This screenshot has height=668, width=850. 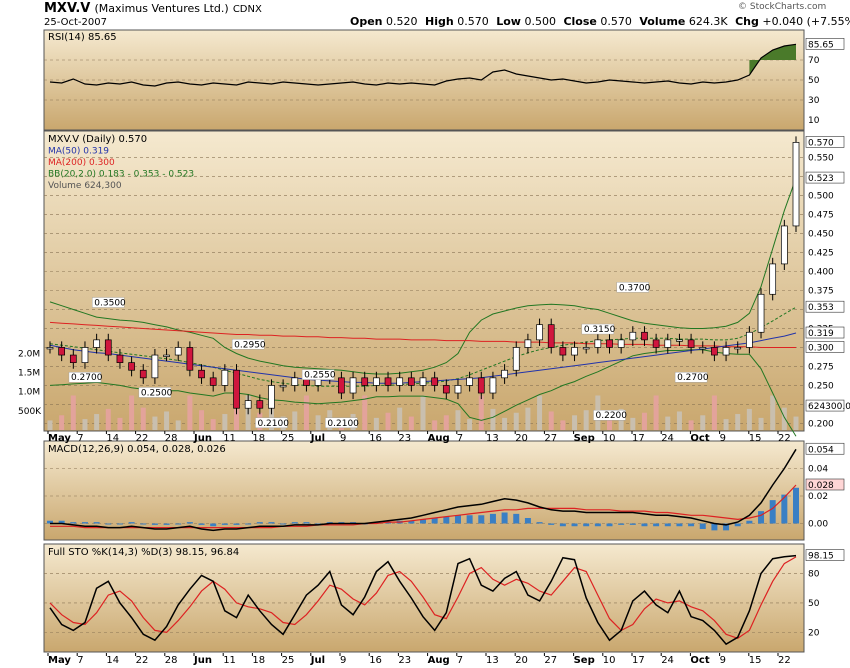 I want to click on x-axis-label-lower: 14, so click(x=112, y=660).